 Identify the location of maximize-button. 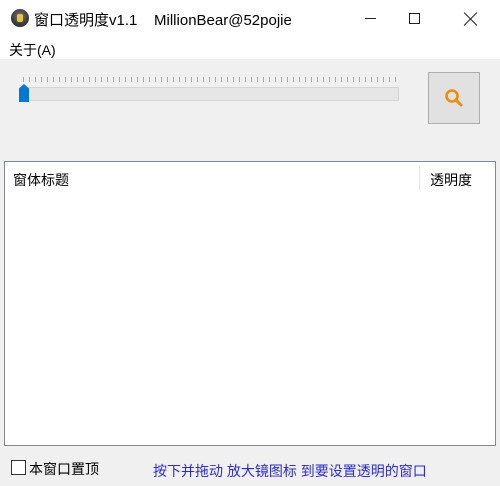
(414, 18).